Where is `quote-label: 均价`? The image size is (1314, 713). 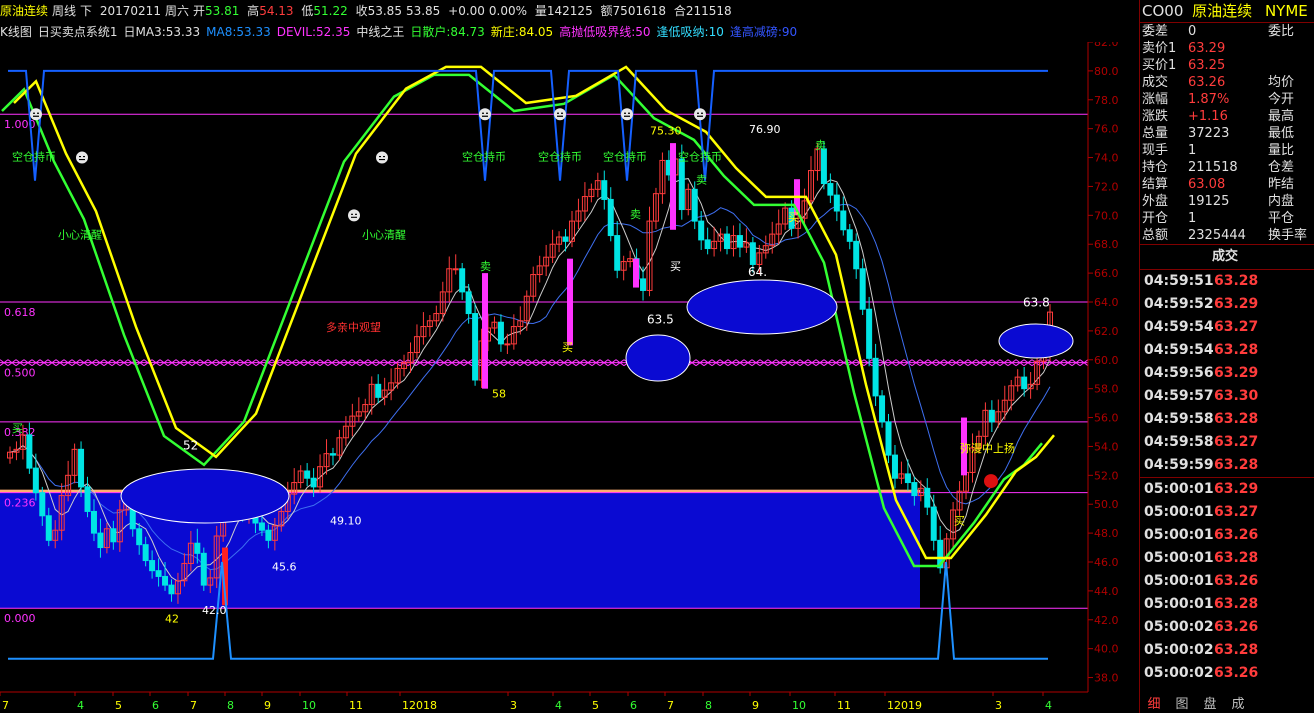 quote-label: 均价 is located at coordinates (1281, 82).